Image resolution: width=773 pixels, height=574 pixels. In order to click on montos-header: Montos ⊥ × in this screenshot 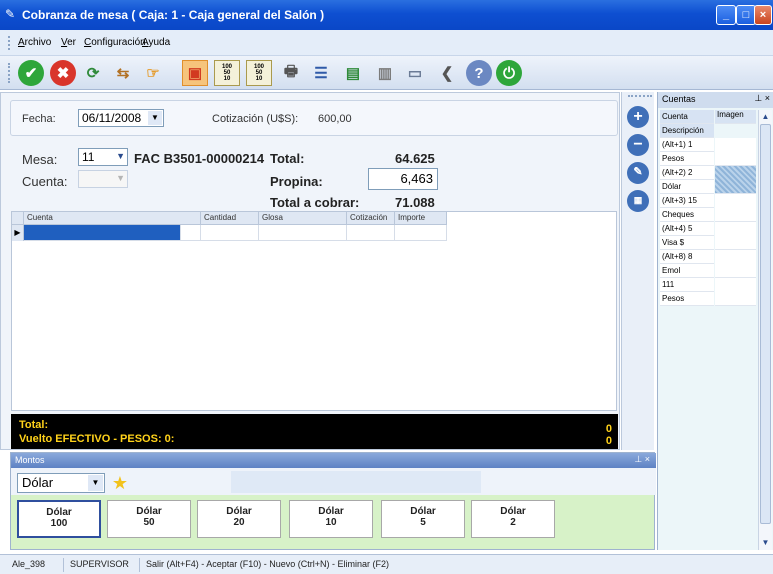, I will do `click(333, 460)`.